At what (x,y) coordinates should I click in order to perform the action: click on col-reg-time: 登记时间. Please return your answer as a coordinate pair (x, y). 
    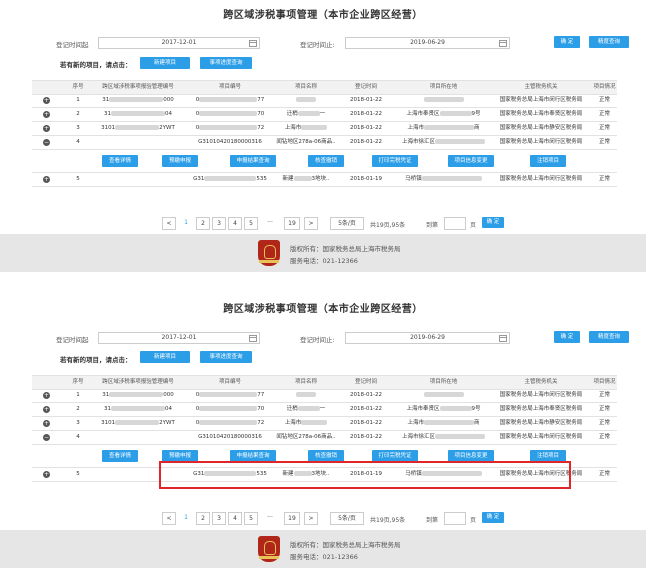
    Looking at the image, I should click on (365, 382).